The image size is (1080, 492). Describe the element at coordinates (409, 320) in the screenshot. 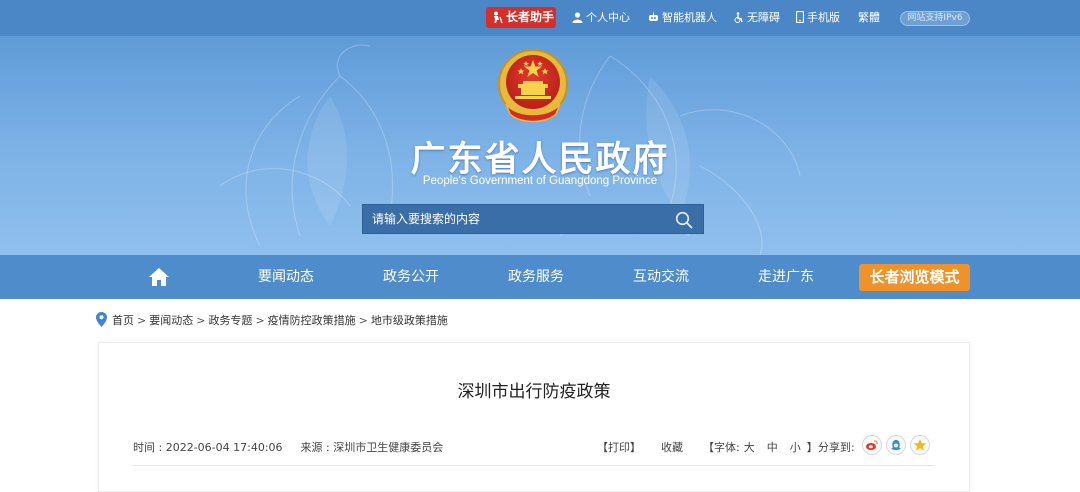

I see `breadcrumb-city-policy: 地市级政策措施` at that location.